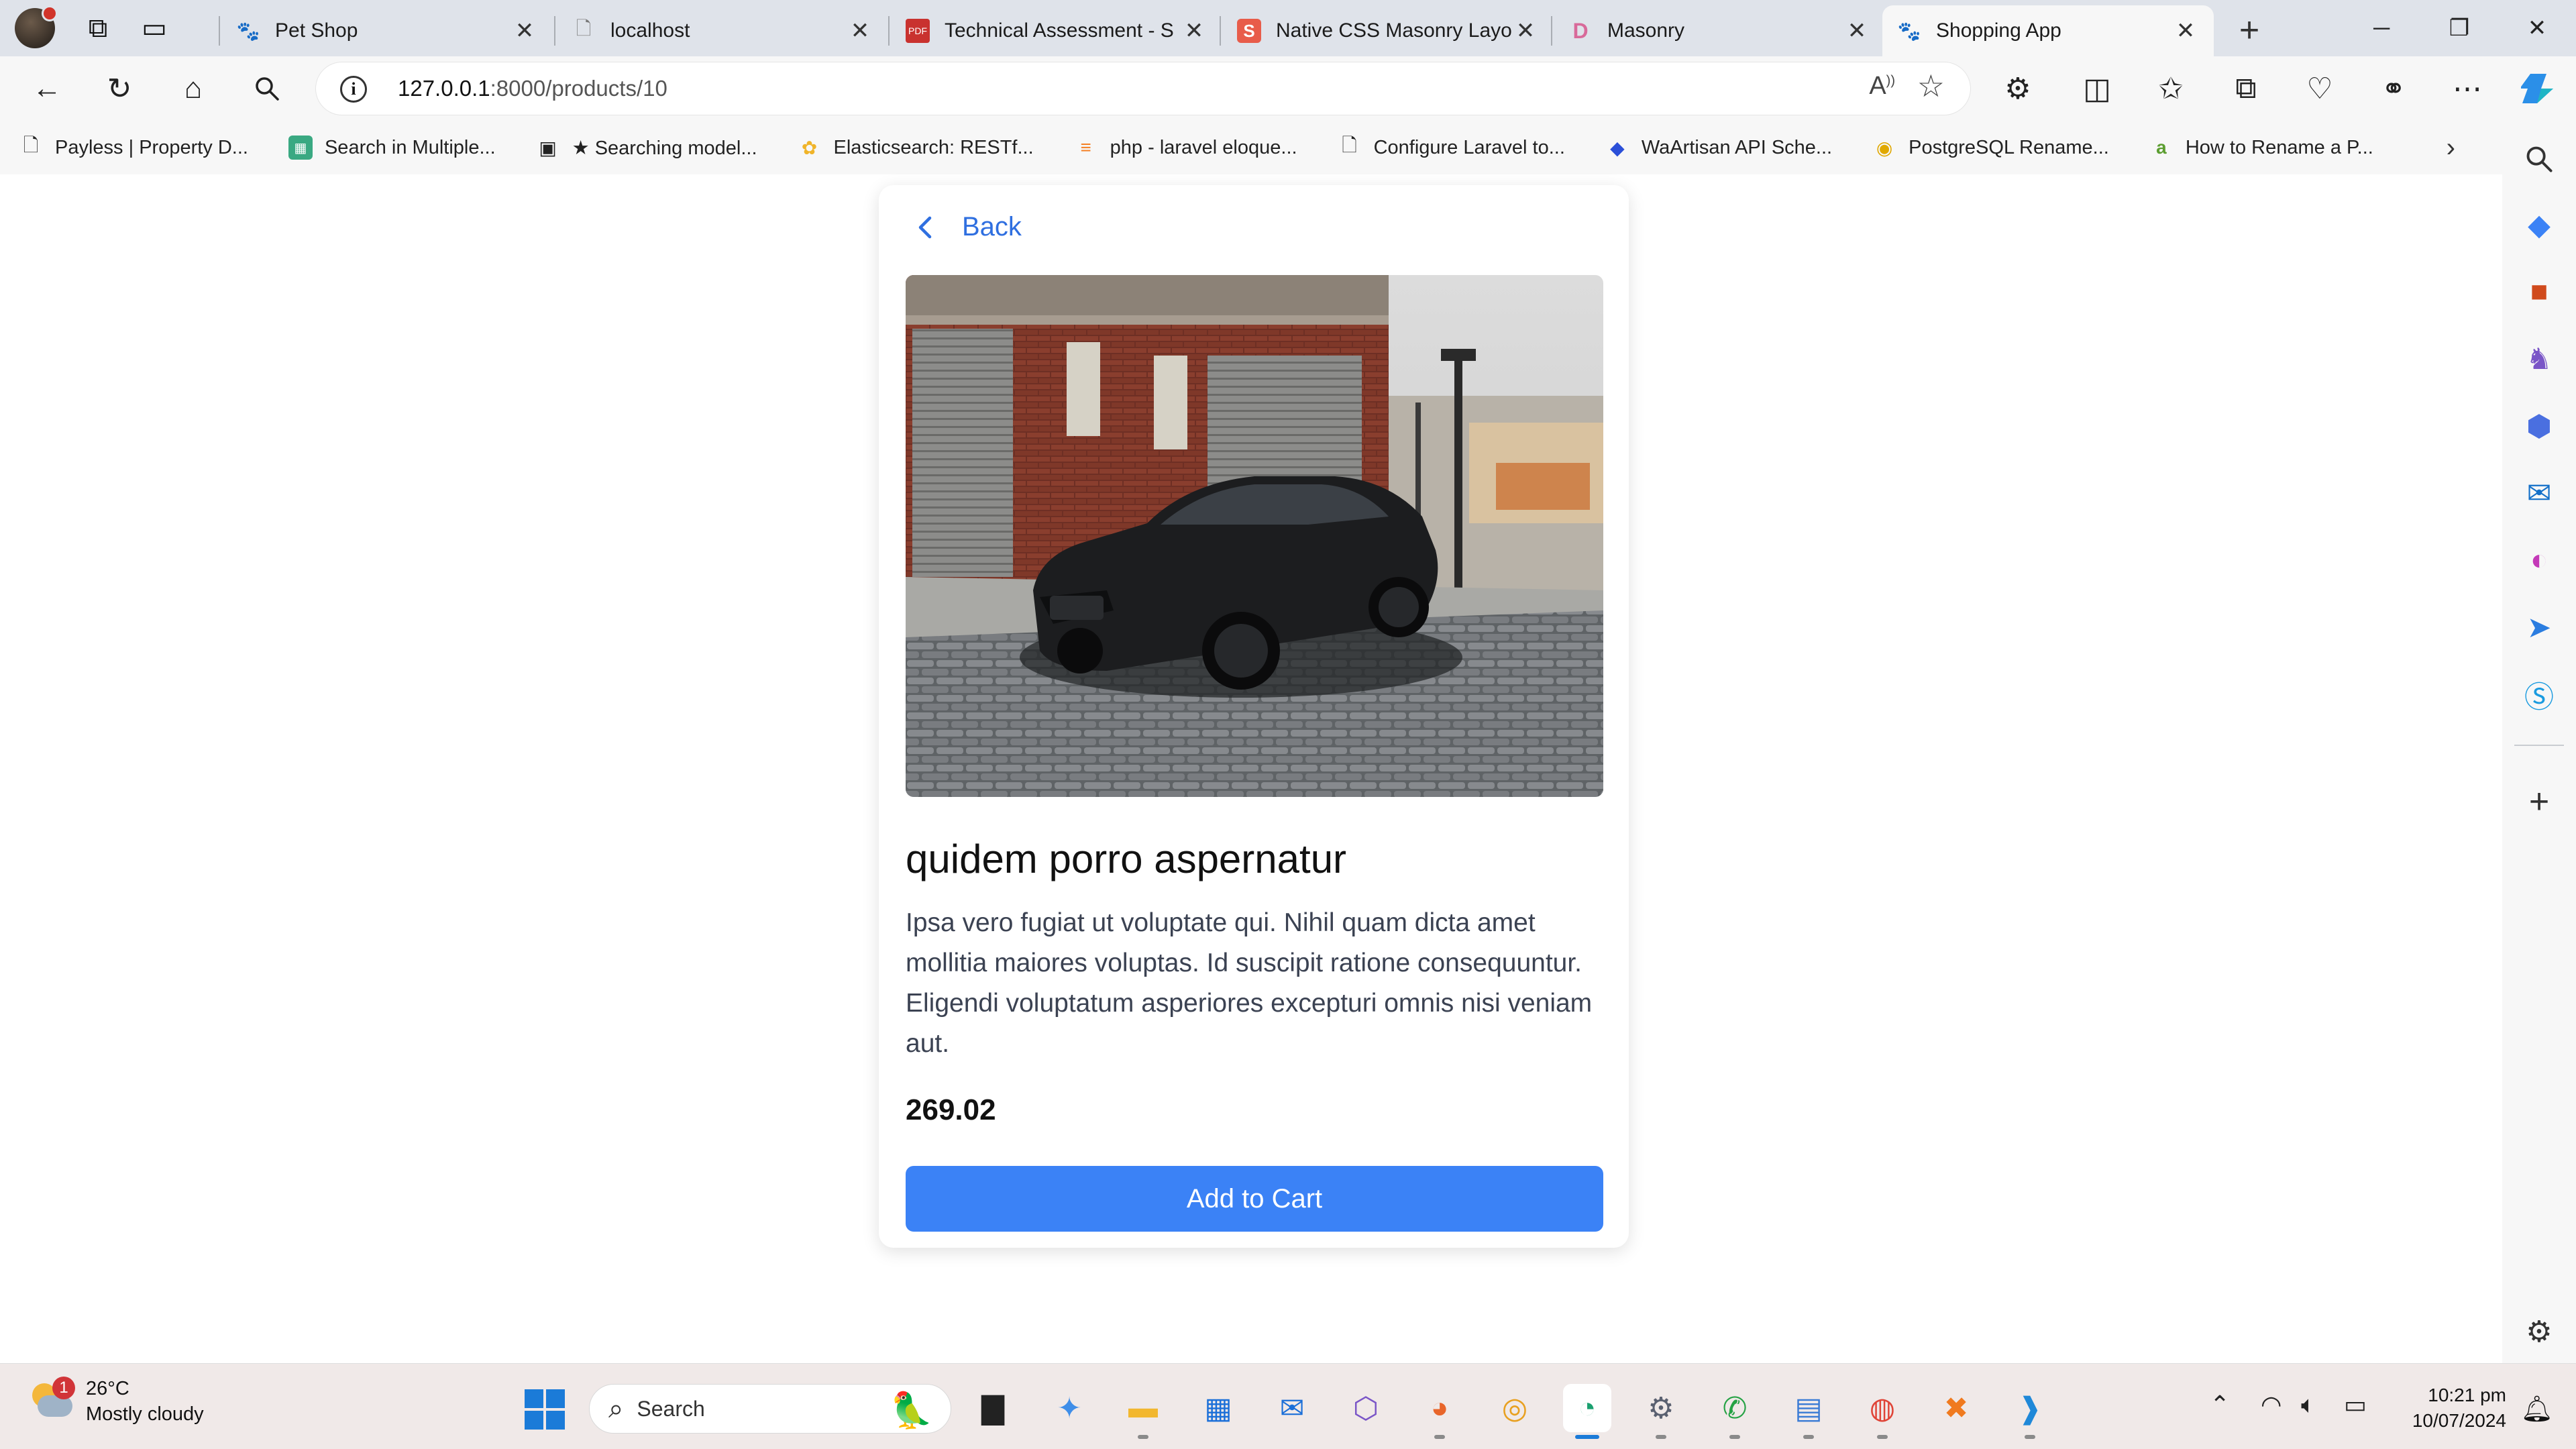 This screenshot has height=1449, width=2576. I want to click on file-explorer-icon: ▬, so click(1143, 1411).